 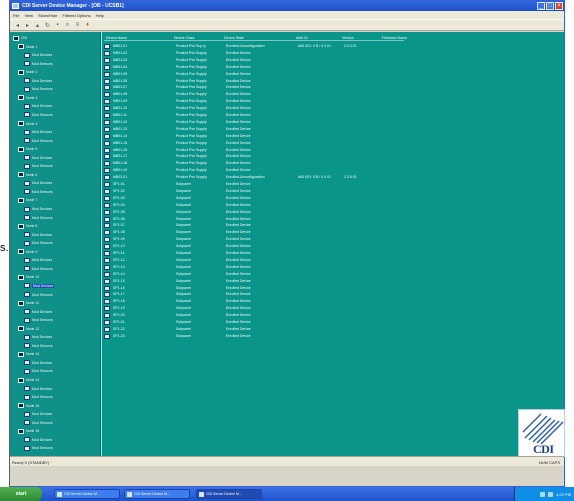 I want to click on menu-view: View, so click(x=28, y=15).